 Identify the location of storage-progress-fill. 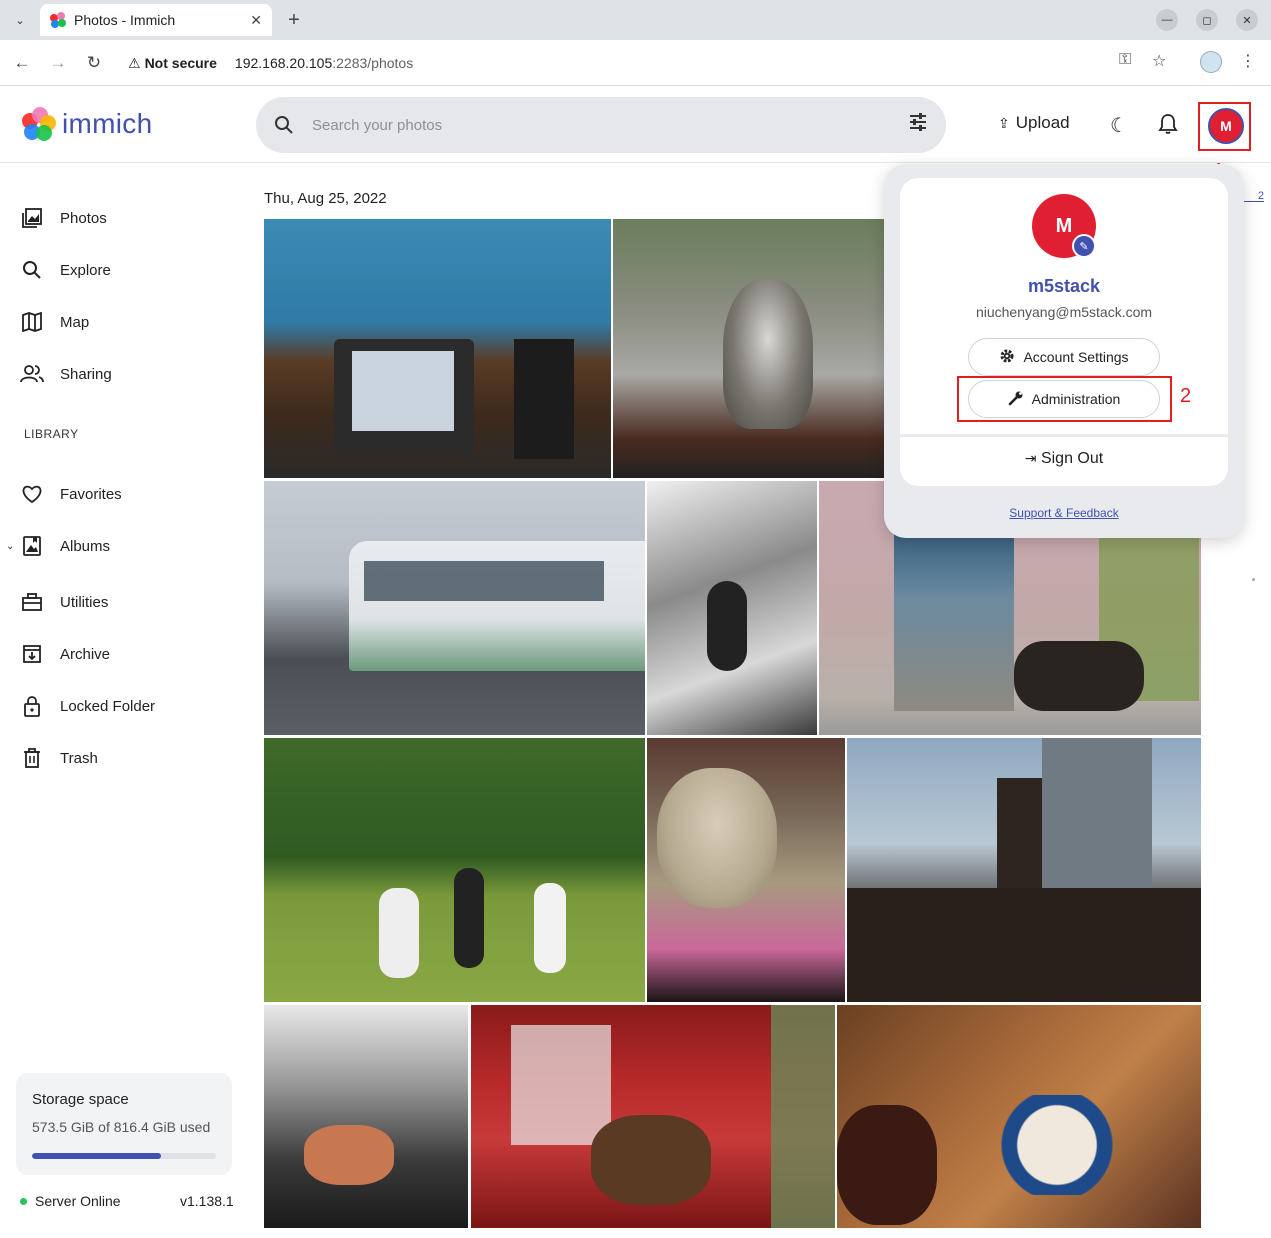
(97, 1156).